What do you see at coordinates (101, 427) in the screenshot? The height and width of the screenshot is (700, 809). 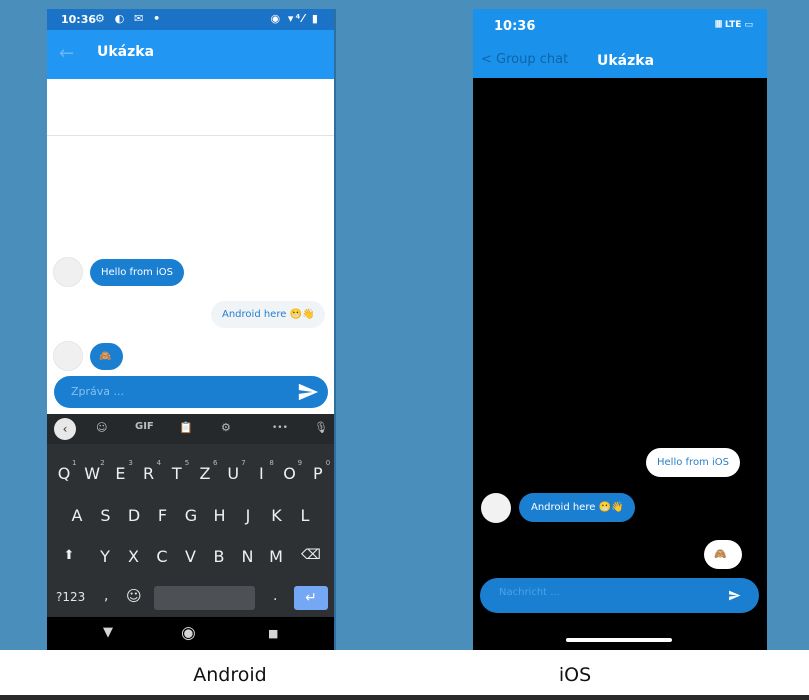 I see `sticker-icon: ☺` at bounding box center [101, 427].